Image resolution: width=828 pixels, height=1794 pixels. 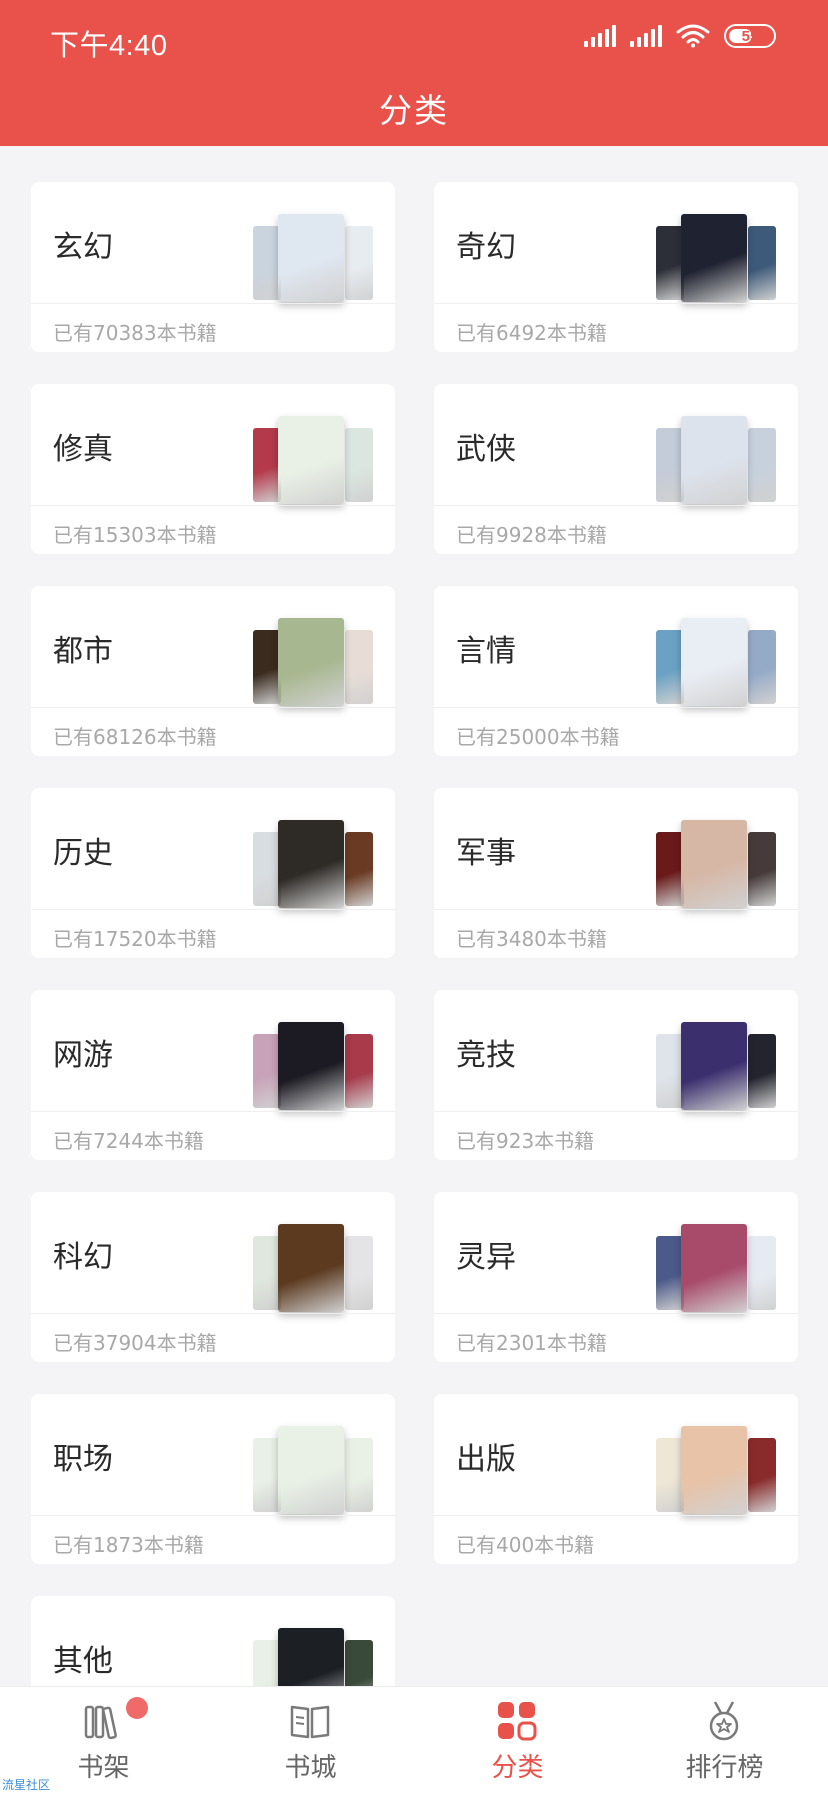 I want to click on battery-icon: 55, so click(x=750, y=36).